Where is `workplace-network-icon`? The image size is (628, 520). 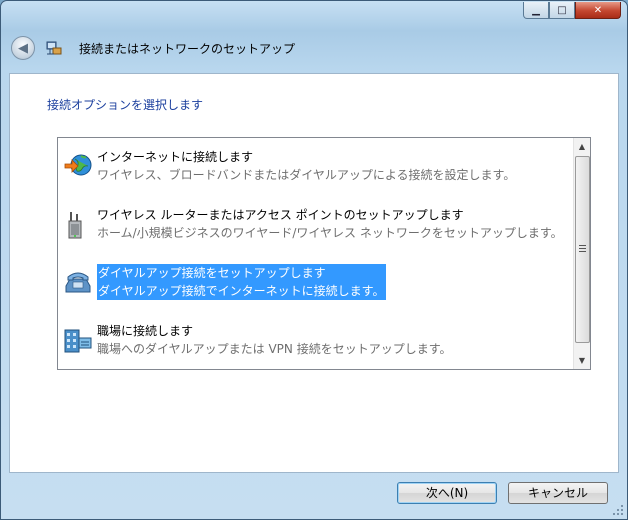 workplace-network-icon is located at coordinates (78, 341).